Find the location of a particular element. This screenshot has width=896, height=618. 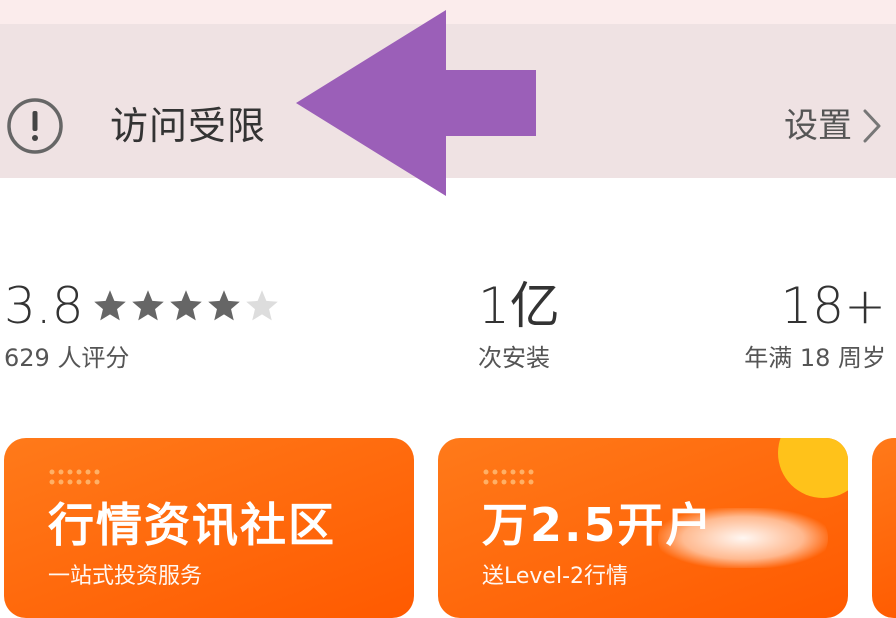

promo-card-1: 行情资讯社区 一站式投资服务 is located at coordinates (209, 528).